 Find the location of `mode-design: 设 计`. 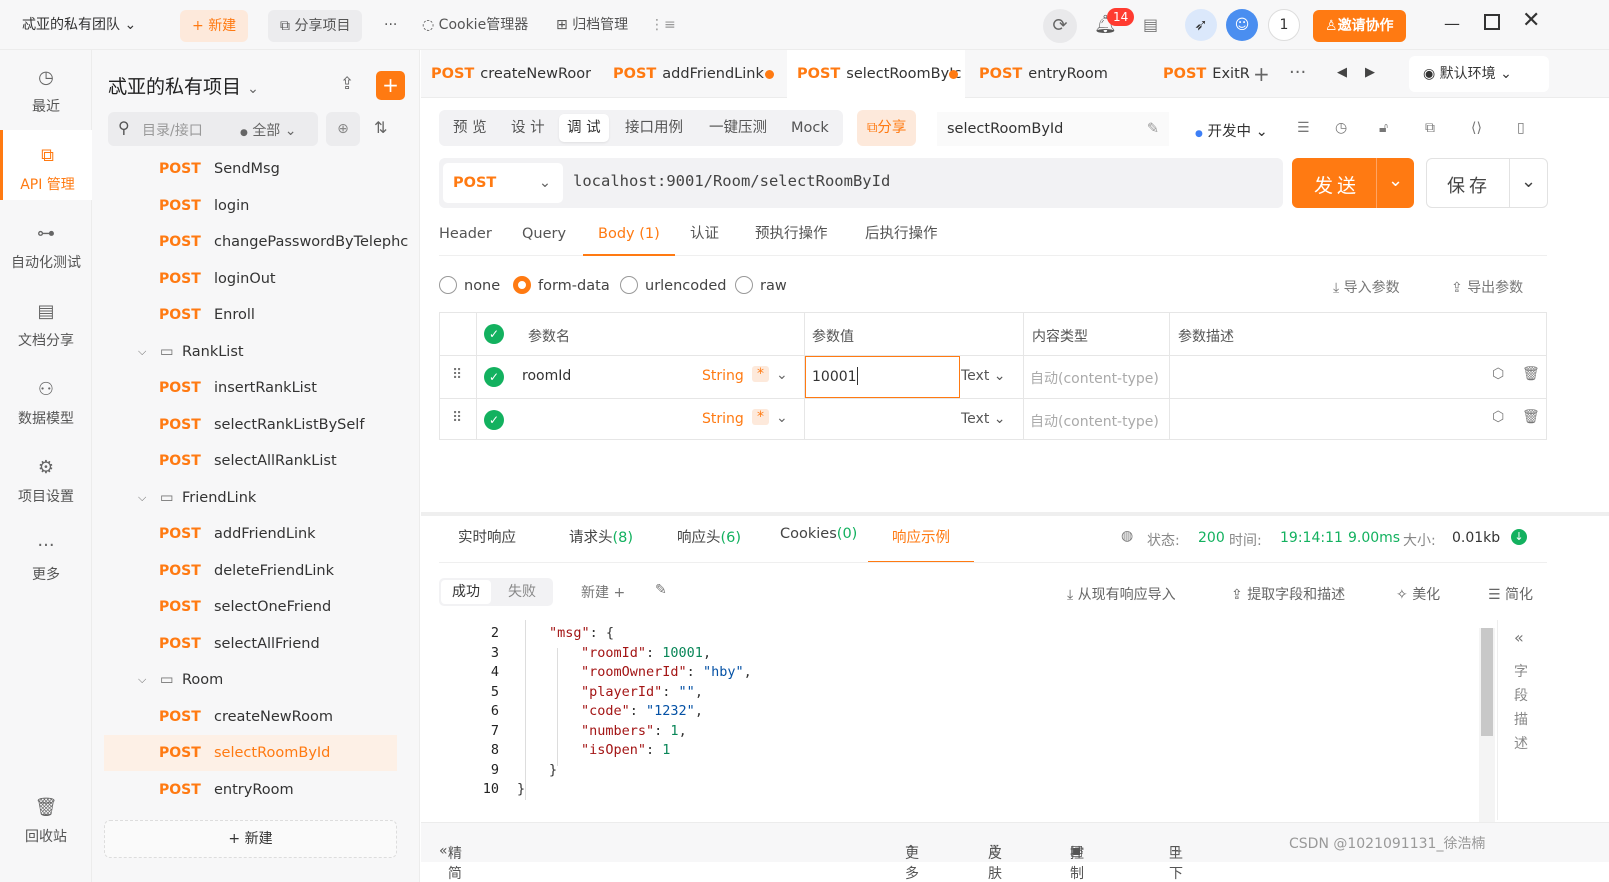

mode-design: 设 计 is located at coordinates (528, 128).